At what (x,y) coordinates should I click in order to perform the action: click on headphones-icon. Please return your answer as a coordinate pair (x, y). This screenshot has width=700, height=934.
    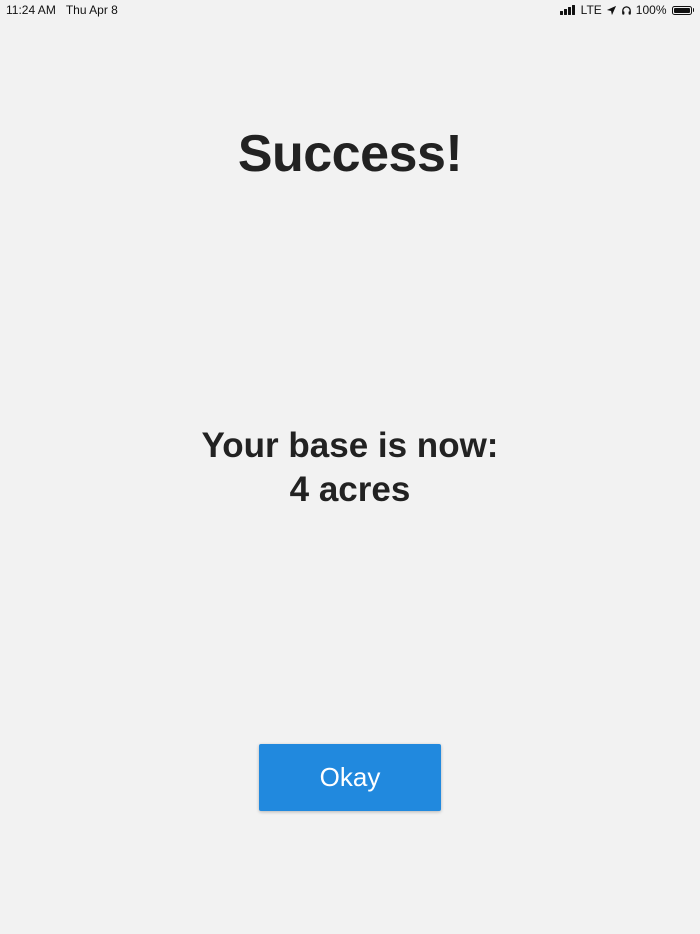
    Looking at the image, I should click on (626, 10).